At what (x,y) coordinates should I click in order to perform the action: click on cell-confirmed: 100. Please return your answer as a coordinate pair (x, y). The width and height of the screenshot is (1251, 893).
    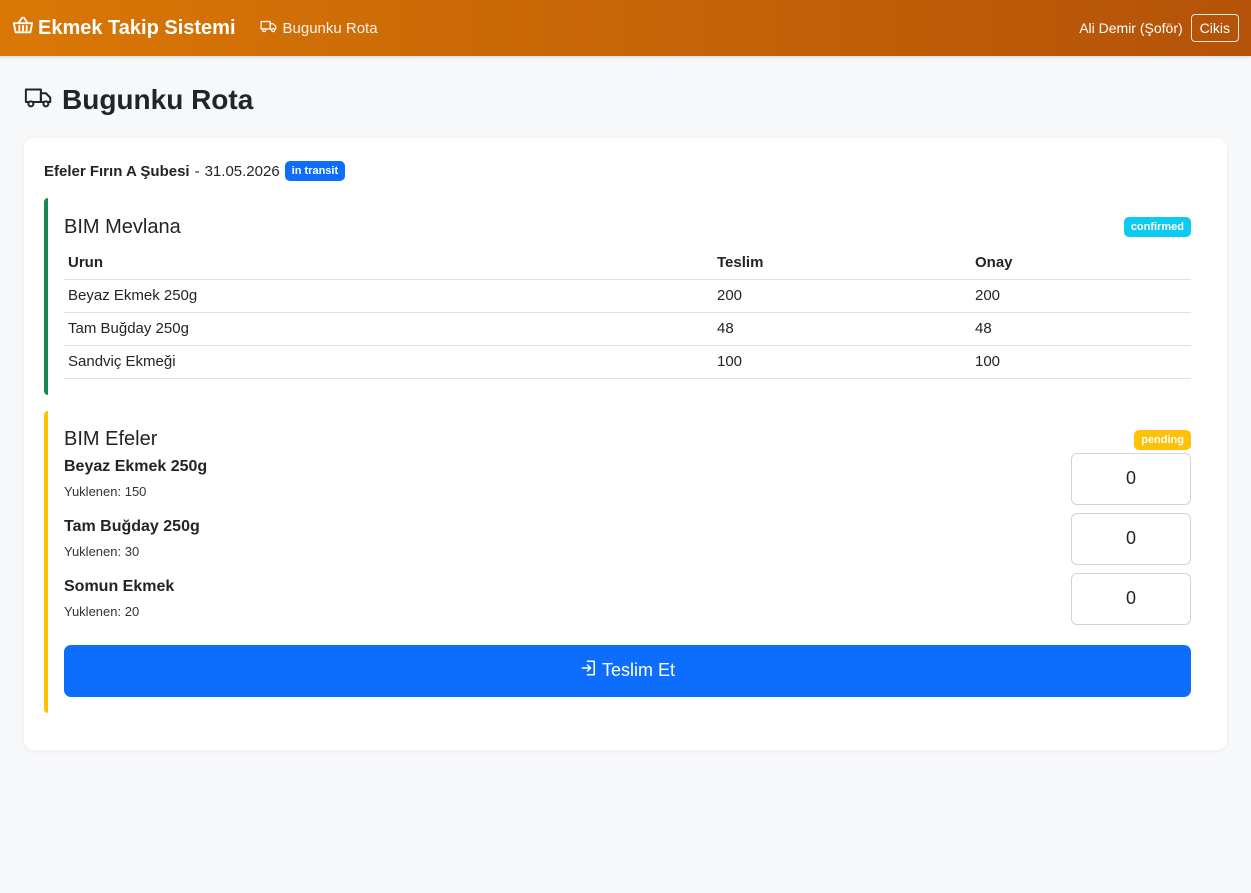
    Looking at the image, I should click on (1081, 362).